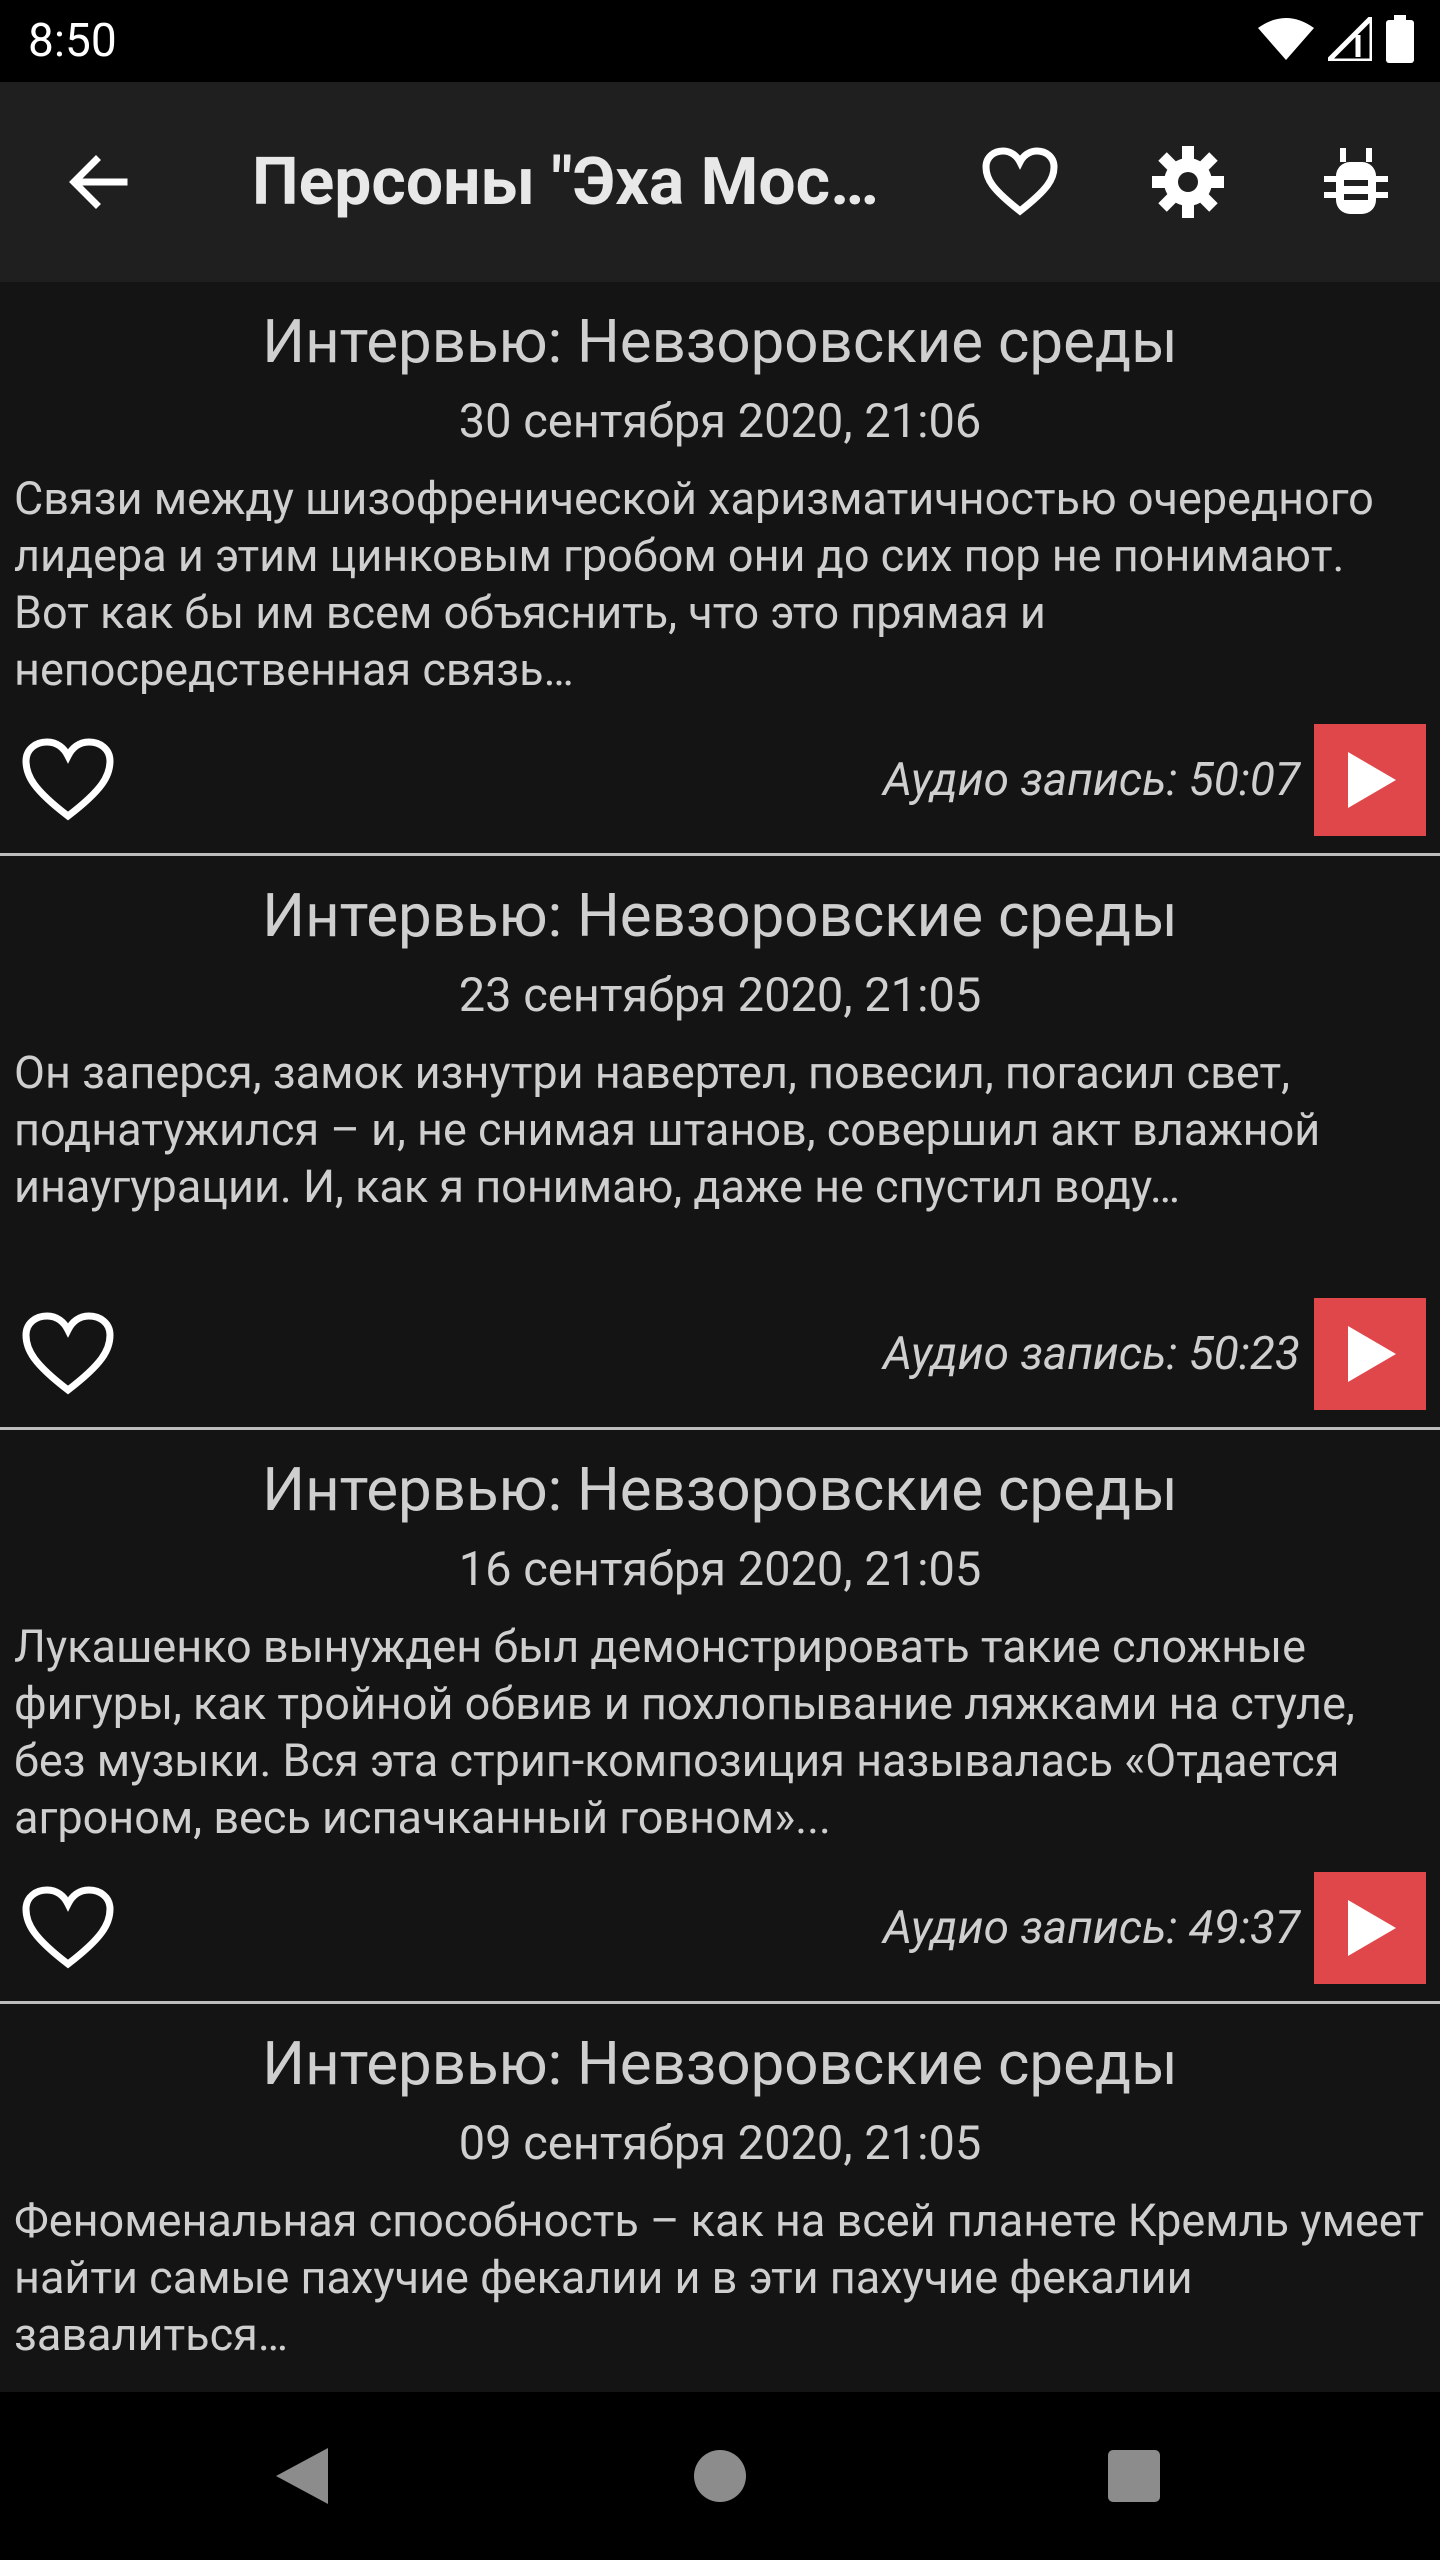 The image size is (1440, 2560). What do you see at coordinates (1091, 1928) in the screenshot?
I see `audio-duration: Аудио запись: 49:37` at bounding box center [1091, 1928].